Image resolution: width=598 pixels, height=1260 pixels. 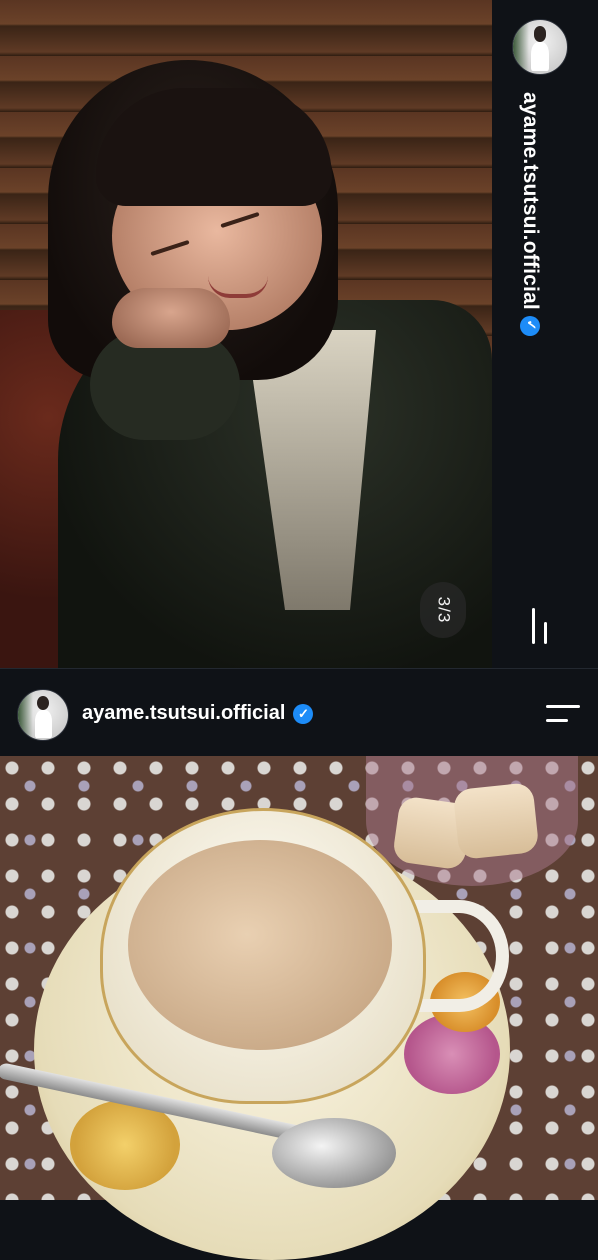 I want to click on username: ayame.tsutsui.official ✓, so click(x=198, y=713).